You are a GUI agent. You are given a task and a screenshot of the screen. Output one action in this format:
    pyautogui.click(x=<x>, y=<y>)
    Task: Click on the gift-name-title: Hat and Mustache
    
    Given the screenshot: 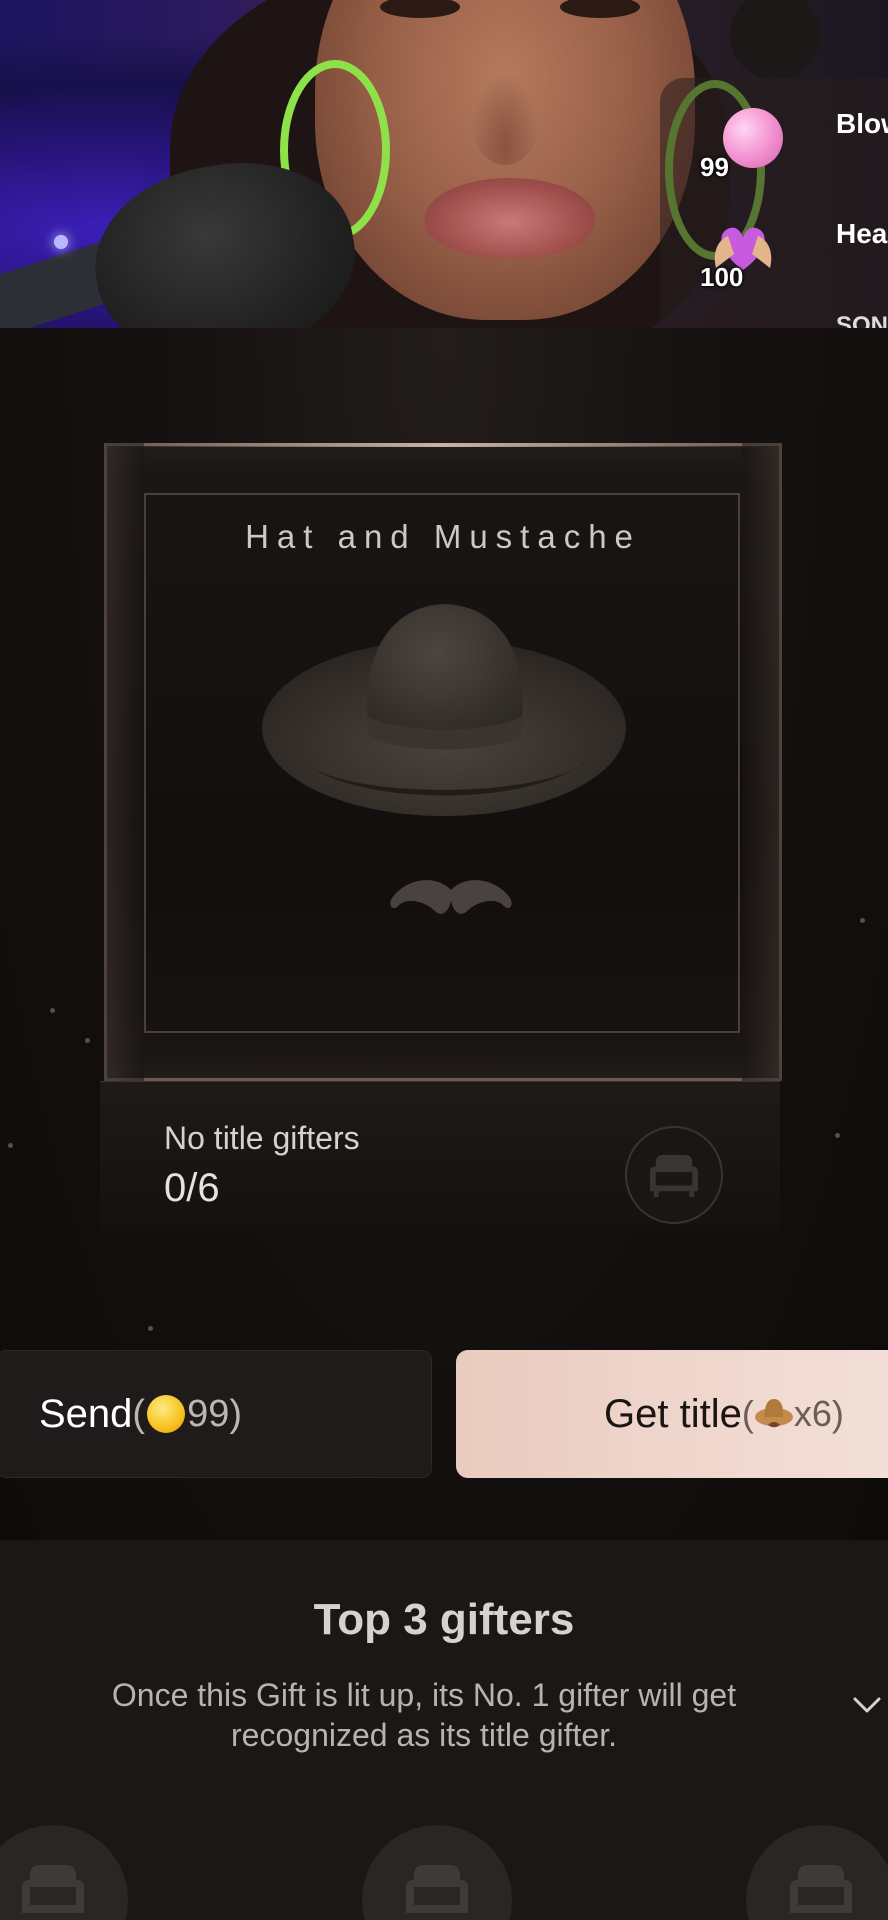 What is the action you would take?
    pyautogui.click(x=443, y=536)
    